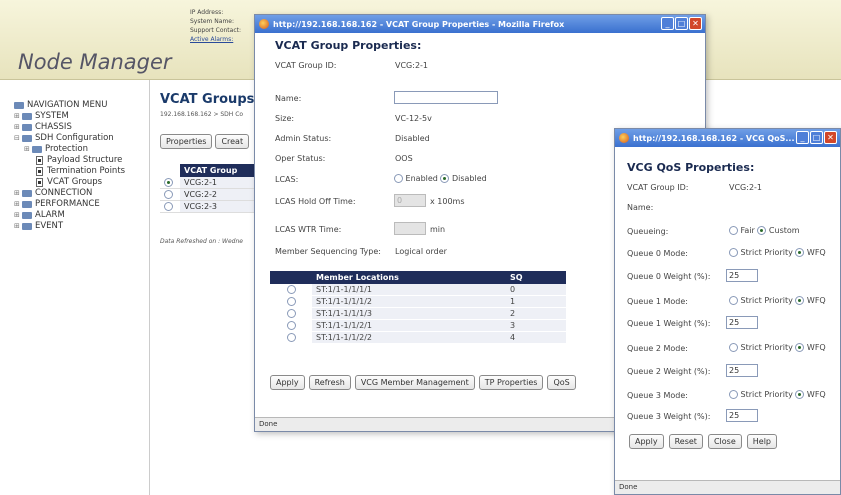  Describe the element at coordinates (39, 171) in the screenshot. I see `page-icon` at that location.